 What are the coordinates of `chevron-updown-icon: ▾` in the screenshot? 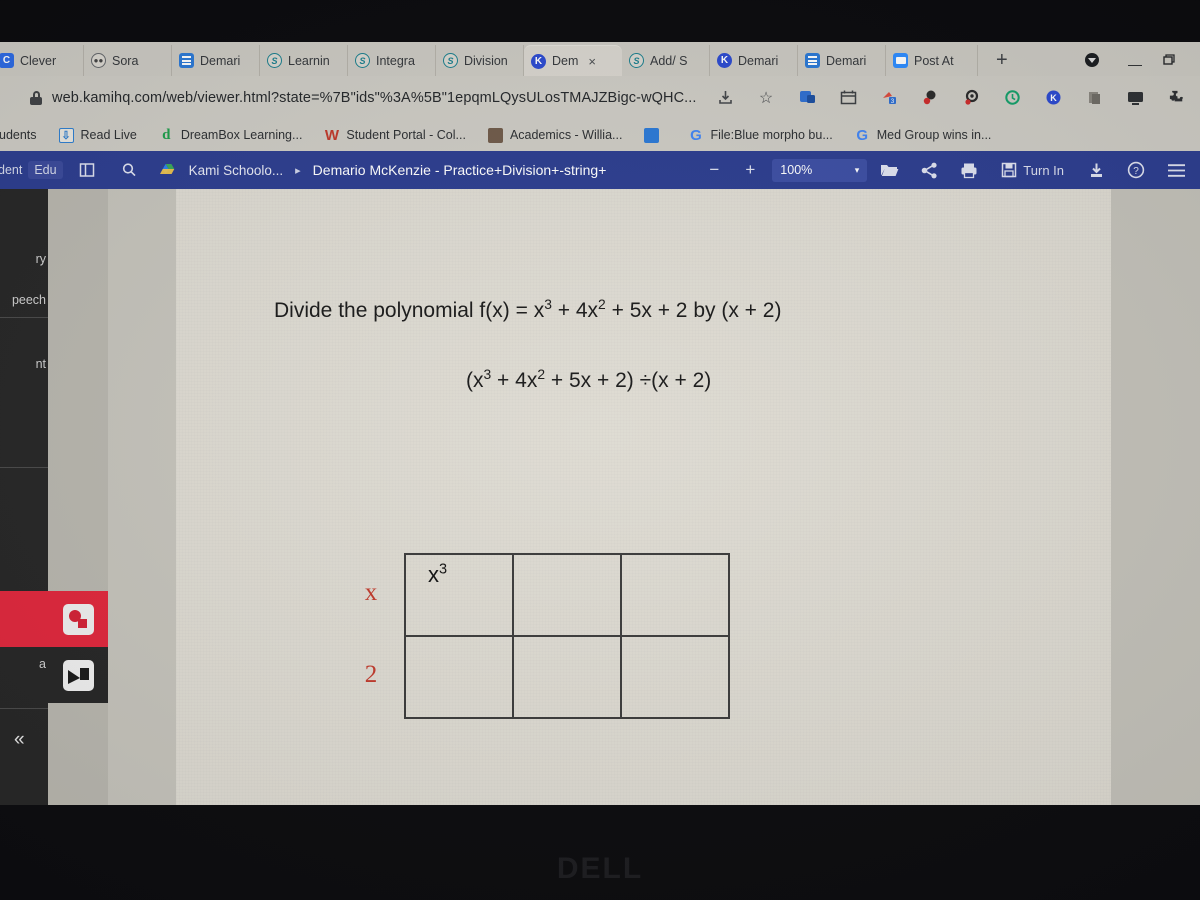 It's located at (857, 169).